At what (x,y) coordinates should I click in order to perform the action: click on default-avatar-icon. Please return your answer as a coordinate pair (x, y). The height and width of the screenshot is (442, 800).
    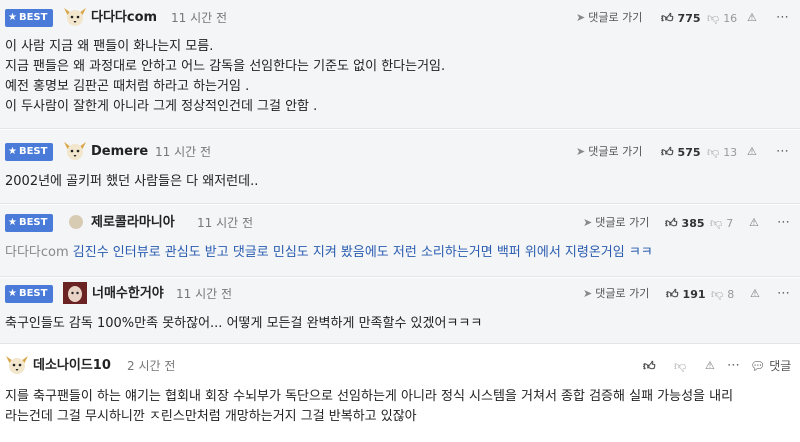
    Looking at the image, I should click on (76, 222).